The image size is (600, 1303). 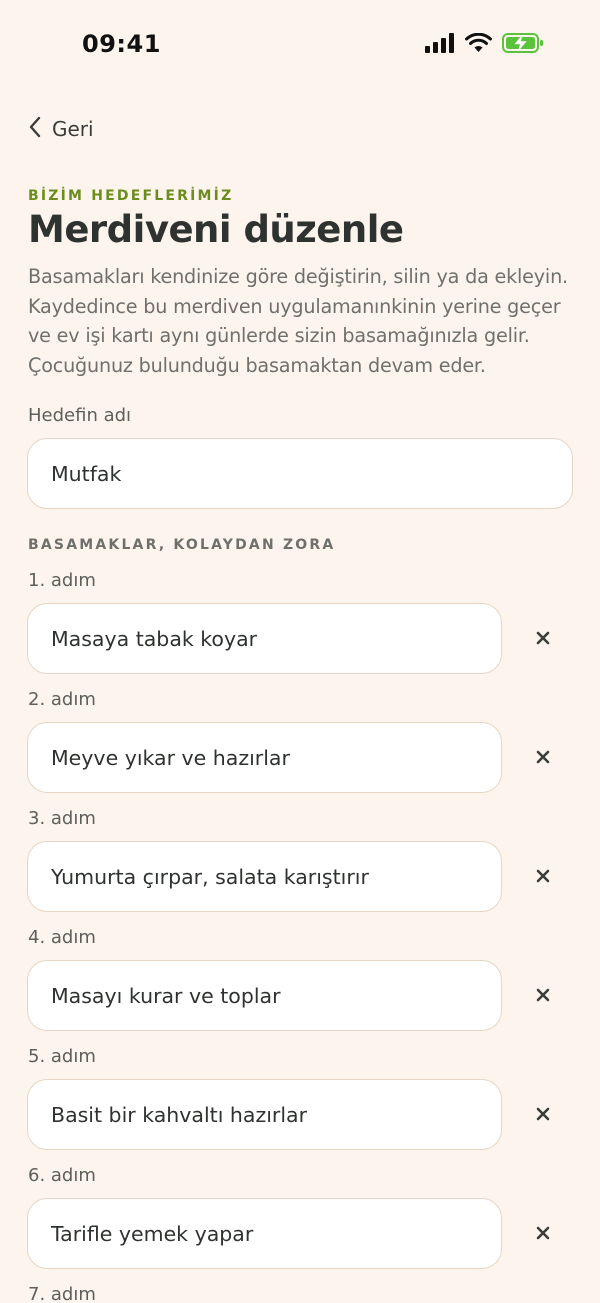 I want to click on step-label: 5. adım, so click(x=62, y=1056).